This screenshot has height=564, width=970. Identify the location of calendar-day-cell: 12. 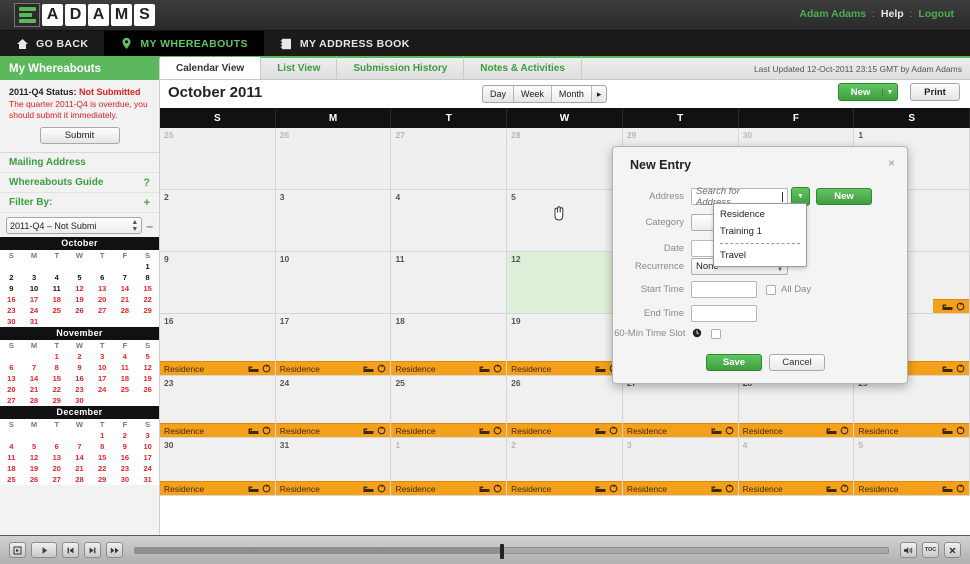
(565, 282).